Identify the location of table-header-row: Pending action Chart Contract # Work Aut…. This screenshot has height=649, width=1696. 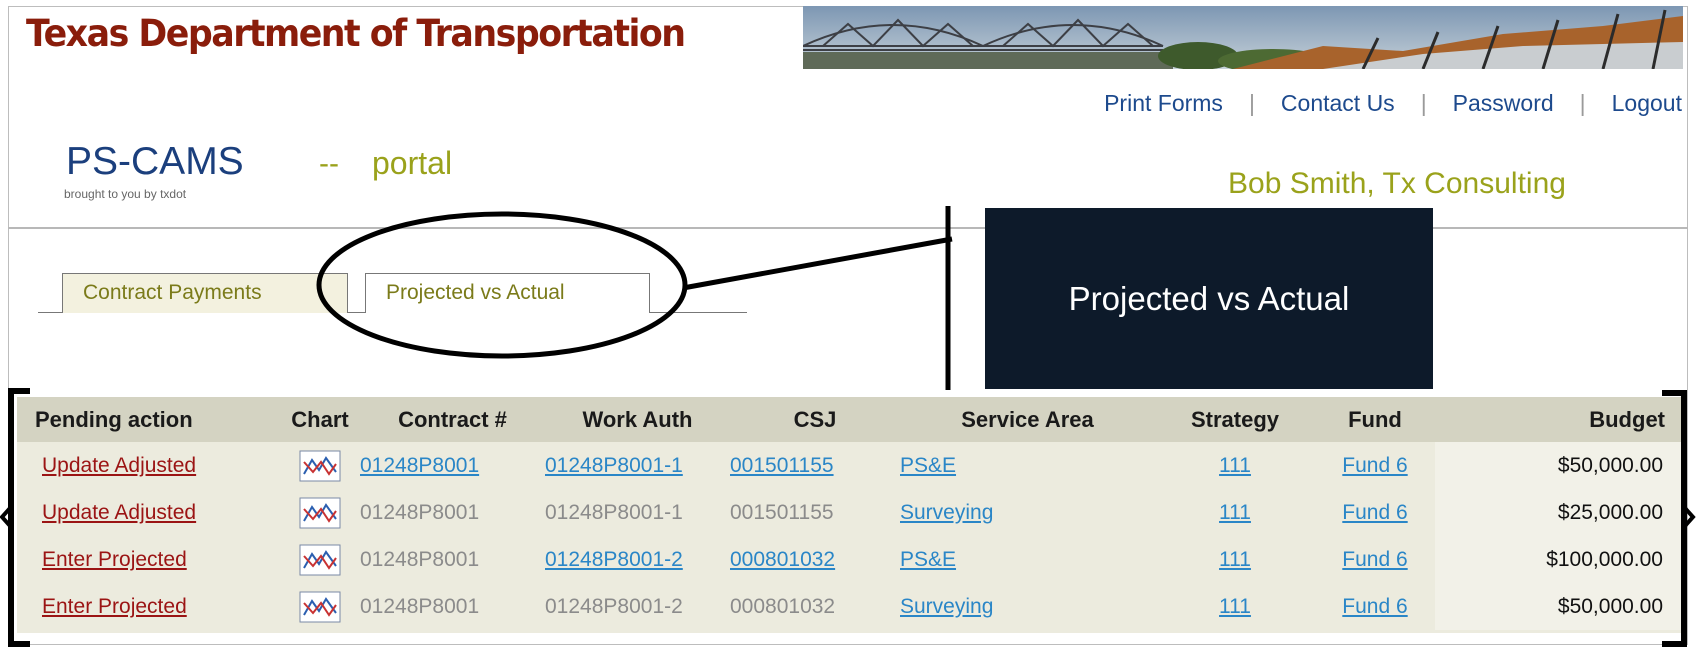
(849, 419).